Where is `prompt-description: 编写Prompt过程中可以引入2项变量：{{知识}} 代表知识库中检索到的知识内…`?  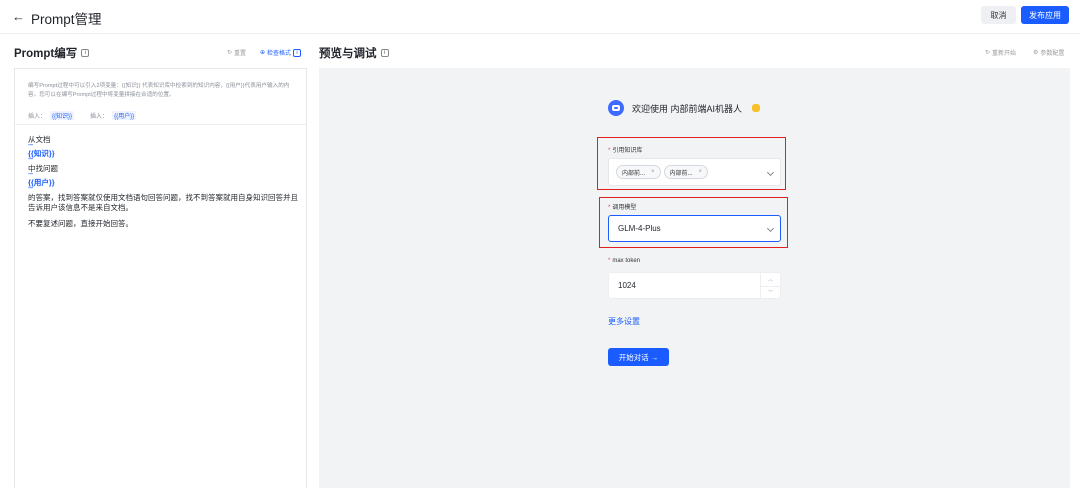
prompt-description: 编写Prompt过程中可以引入2项变量：{{知识}} 代表知识库中检索到的知识内… is located at coordinates (159, 90).